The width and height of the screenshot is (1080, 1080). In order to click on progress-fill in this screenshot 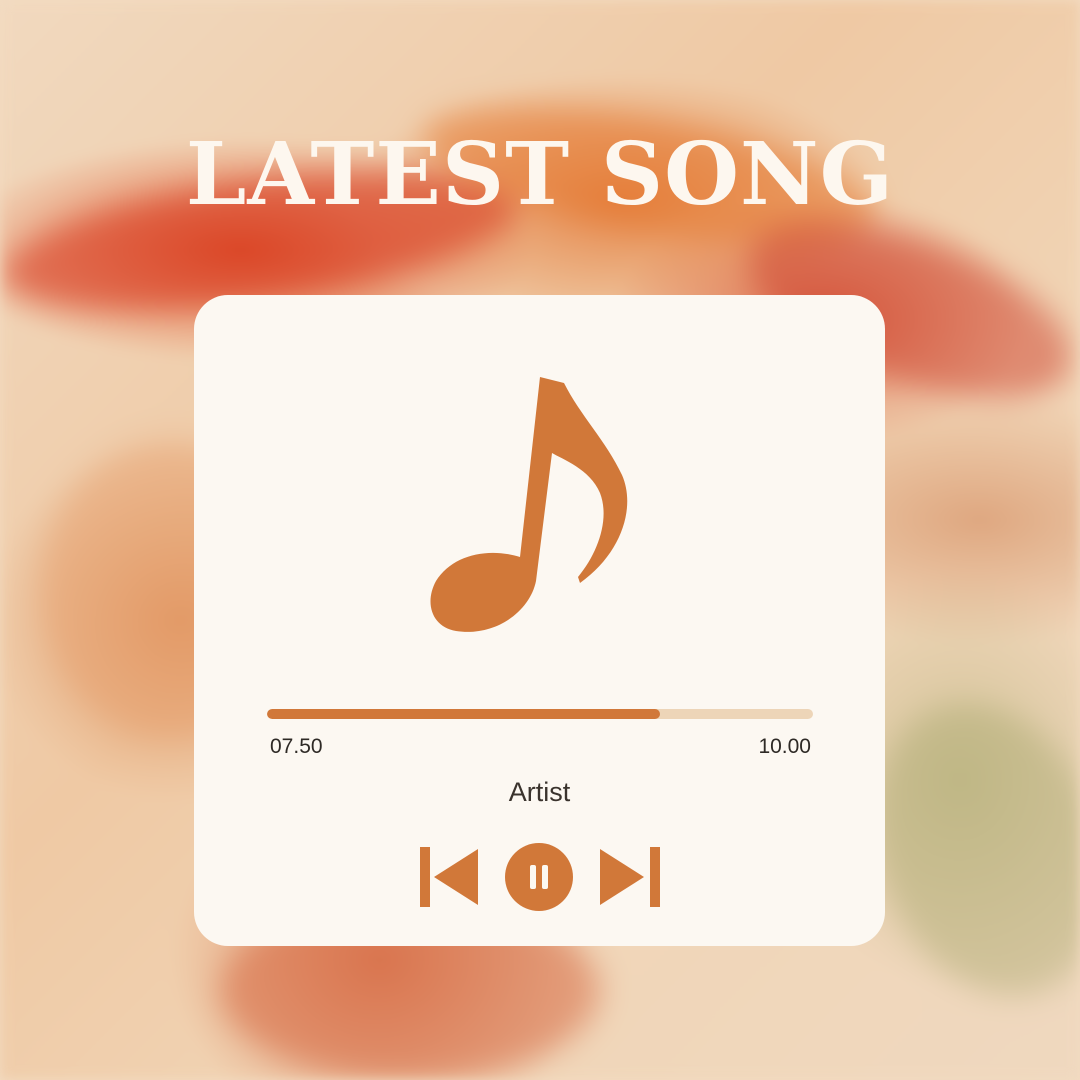, I will do `click(464, 714)`.